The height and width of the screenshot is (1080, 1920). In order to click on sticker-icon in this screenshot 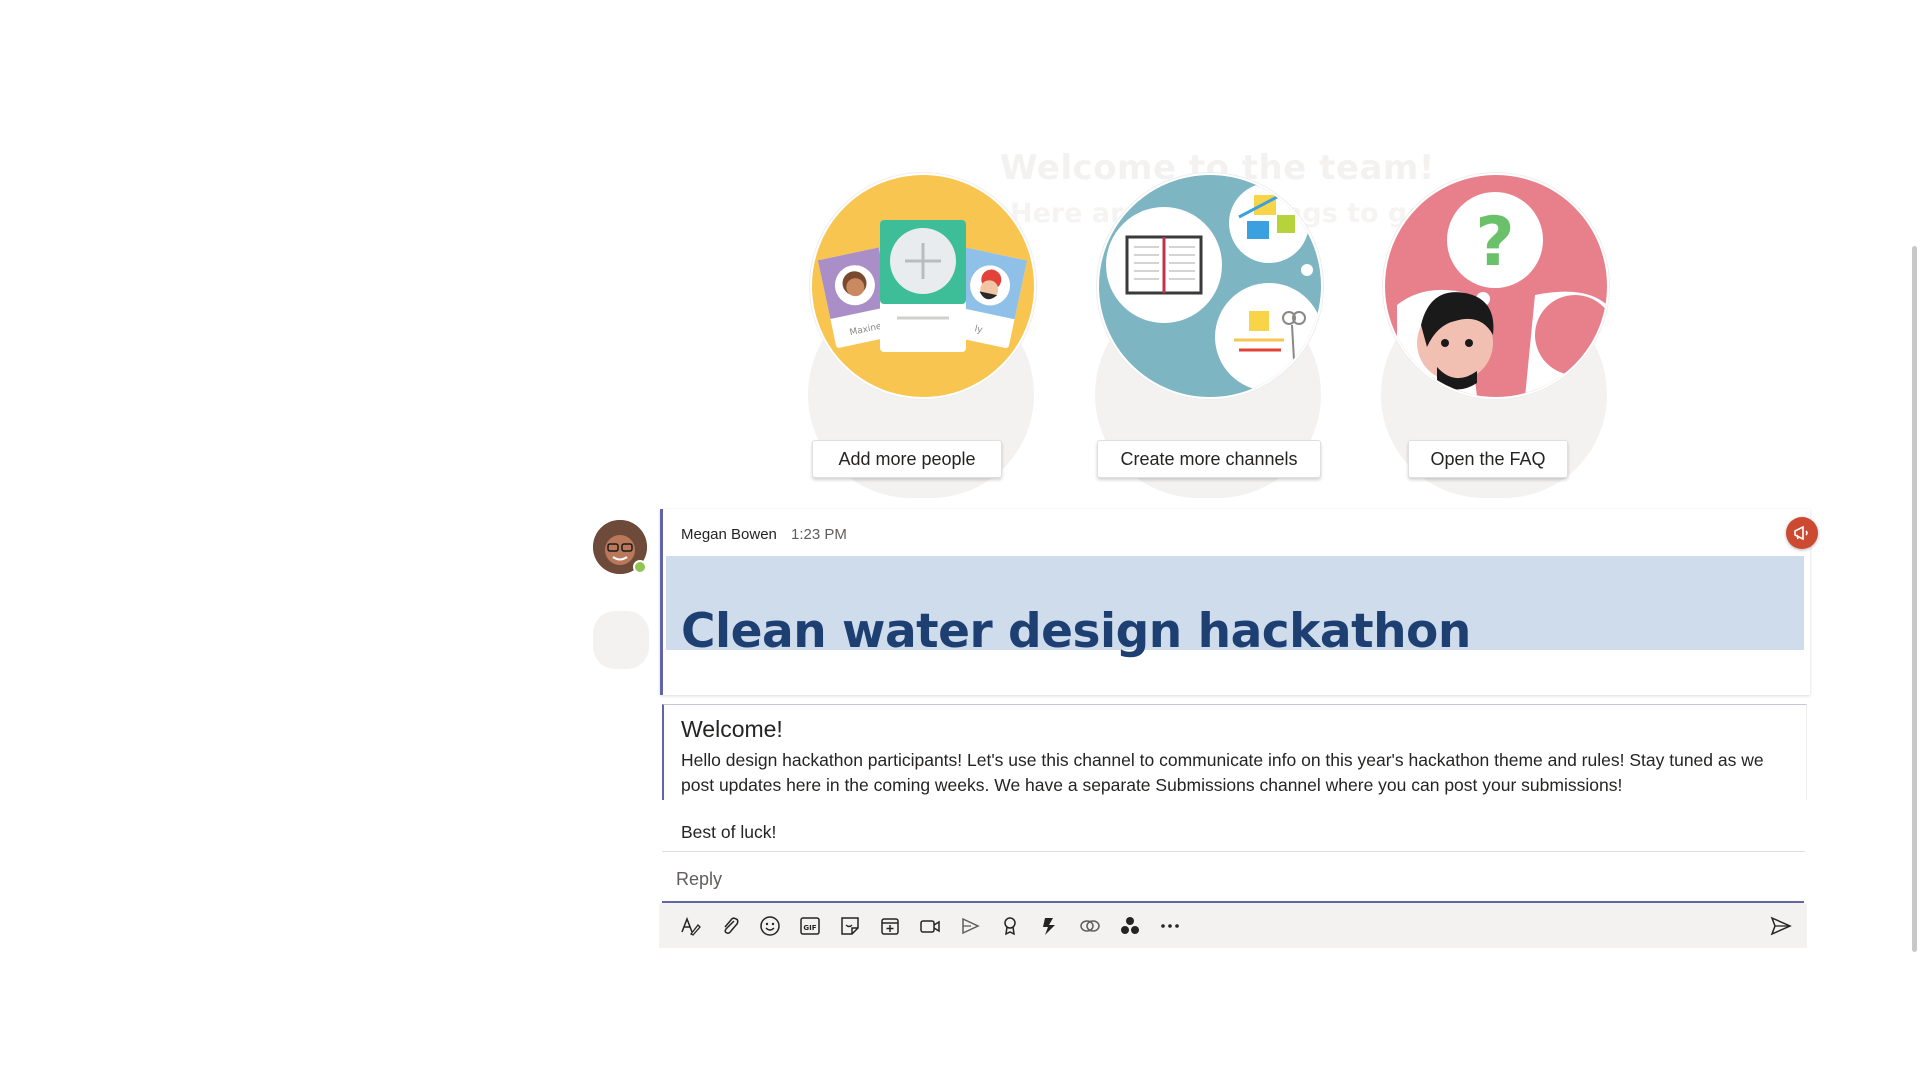, I will do `click(850, 926)`.